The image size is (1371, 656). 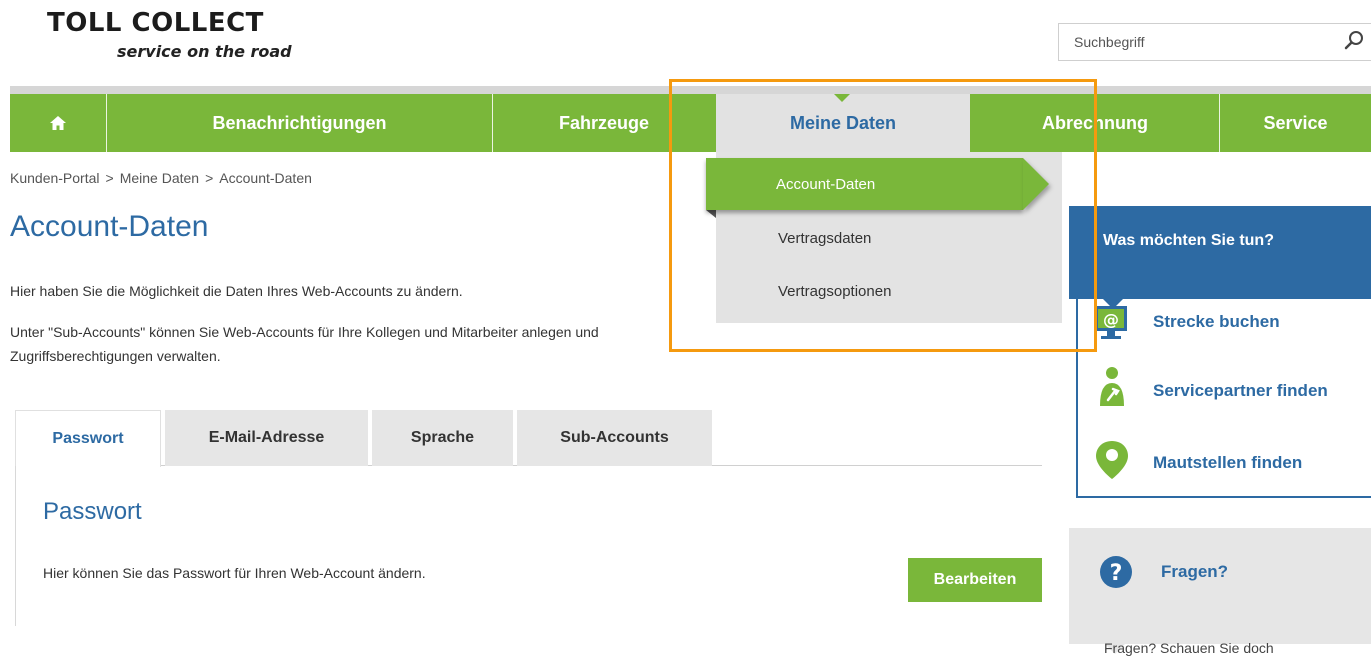 I want to click on question-icon: ?, so click(x=1116, y=572).